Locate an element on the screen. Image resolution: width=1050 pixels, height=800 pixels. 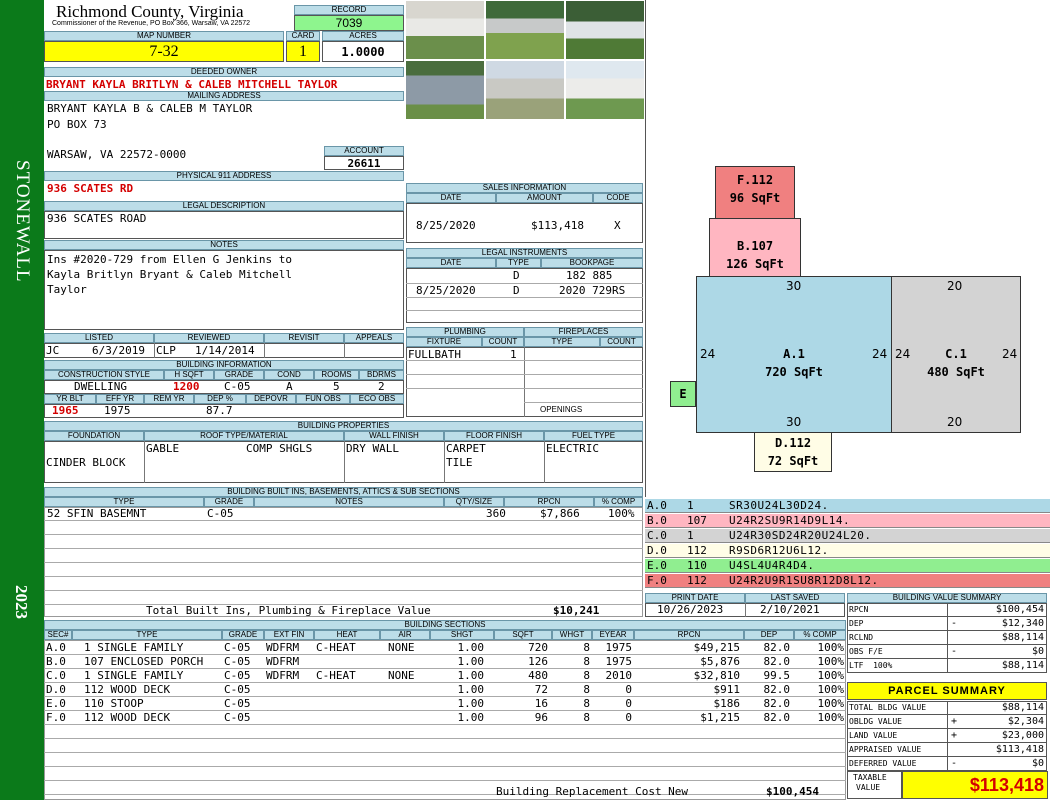
dim-c-right: 24 is located at coordinates (1010, 354).